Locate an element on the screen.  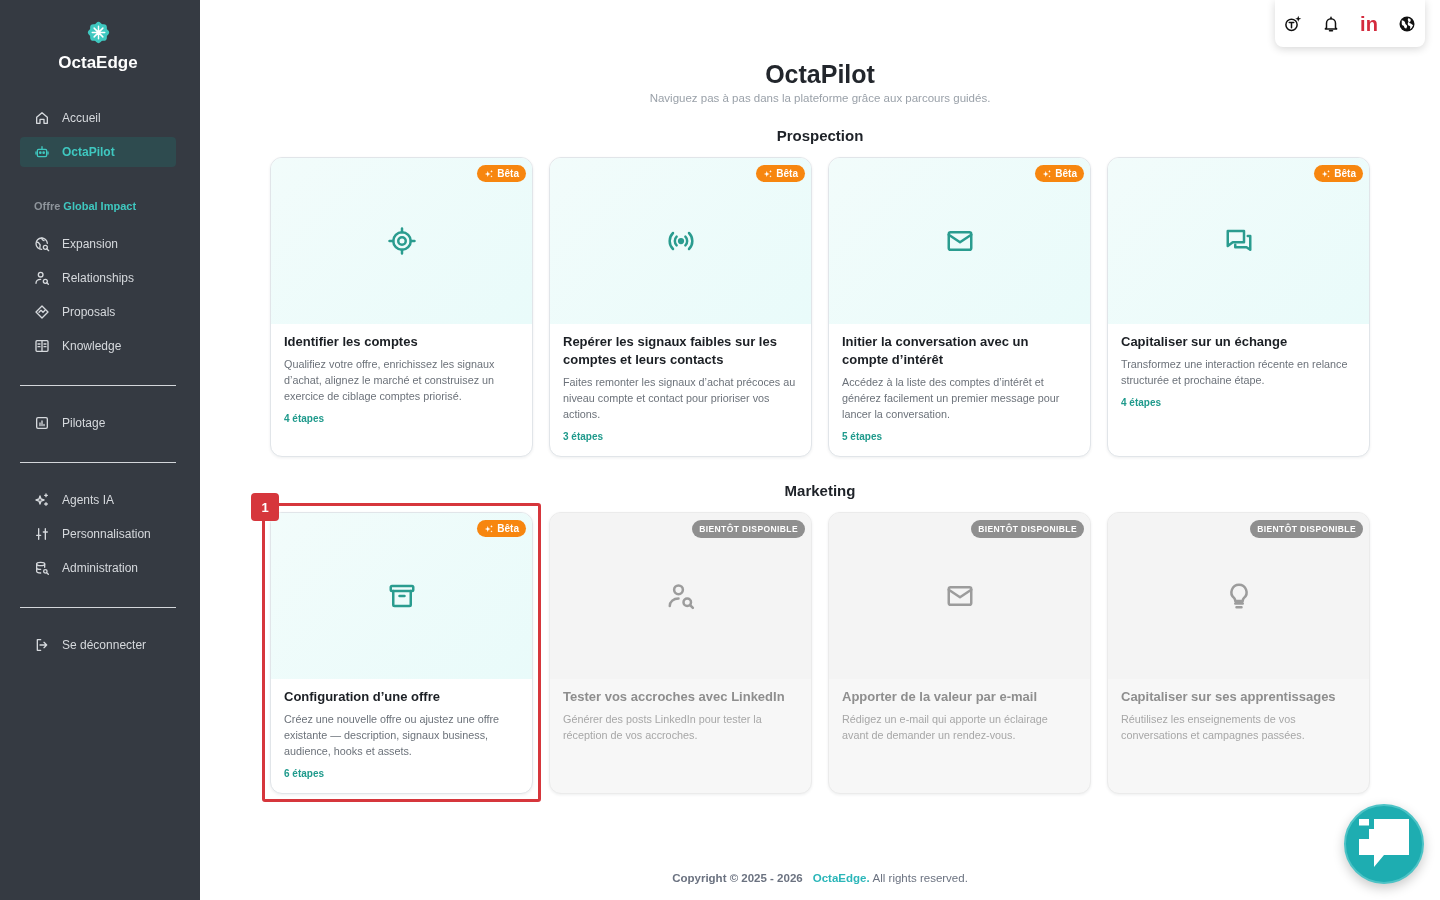
card-title: Apporter de la valeur par e-mail is located at coordinates (940, 697).